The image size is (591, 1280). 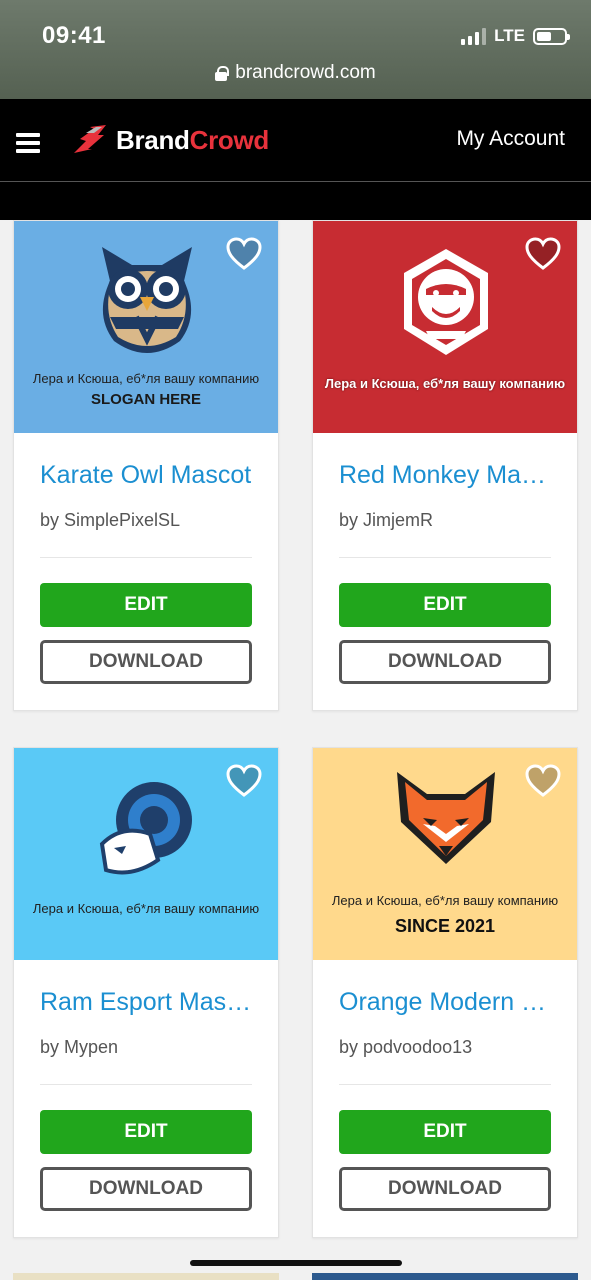 I want to click on url-text: brandcrowd.com, so click(x=305, y=72).